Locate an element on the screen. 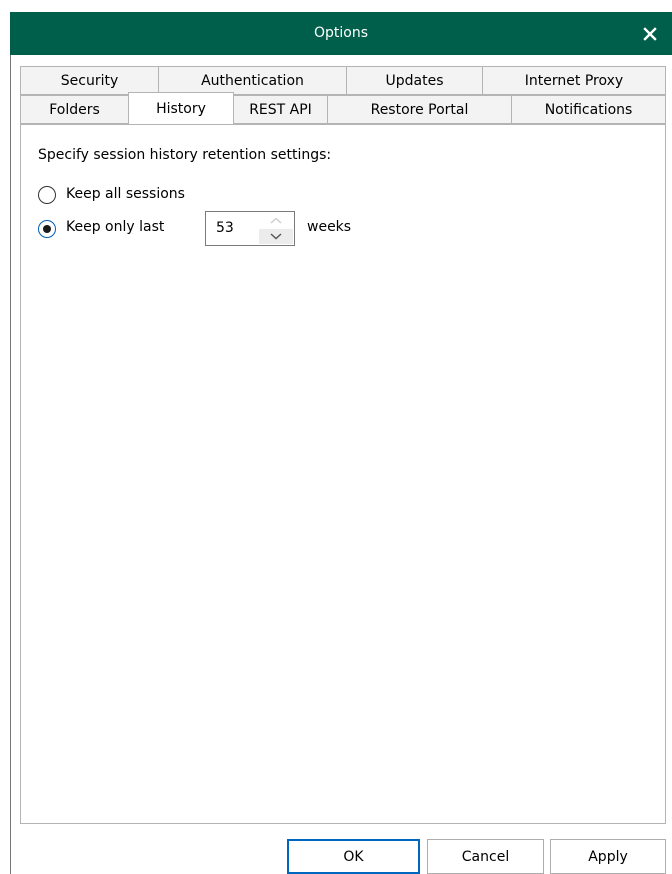 This screenshot has height=874, width=672. keep-all-label: Keep all sessions is located at coordinates (125, 194).